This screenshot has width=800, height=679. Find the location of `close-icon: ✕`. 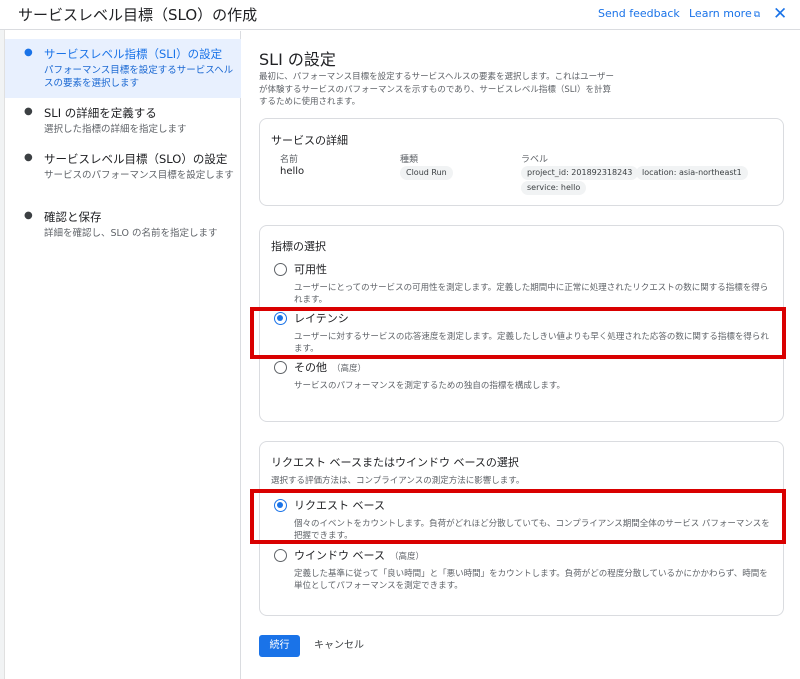

close-icon: ✕ is located at coordinates (780, 14).